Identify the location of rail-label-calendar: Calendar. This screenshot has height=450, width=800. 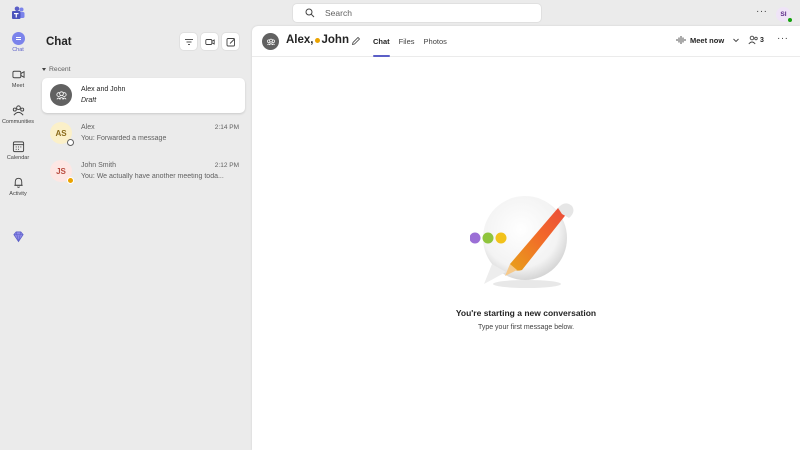
(18, 158).